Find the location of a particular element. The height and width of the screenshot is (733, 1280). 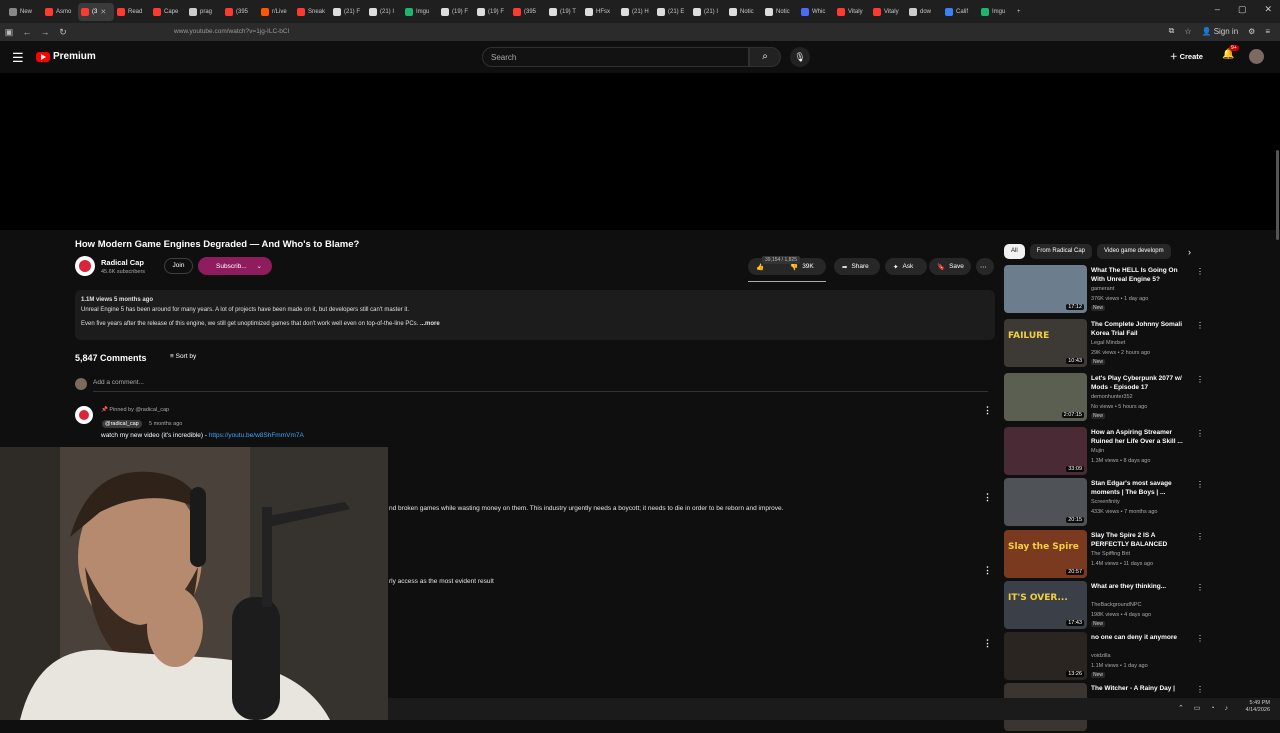

browser-tab: (21) F is located at coordinates (348, 12).